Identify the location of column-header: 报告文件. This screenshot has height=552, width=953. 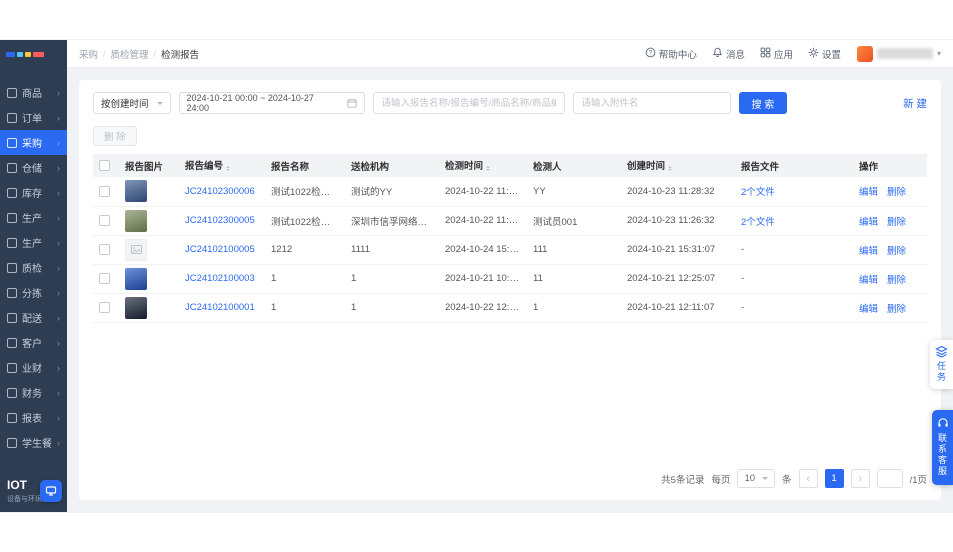
(794, 165).